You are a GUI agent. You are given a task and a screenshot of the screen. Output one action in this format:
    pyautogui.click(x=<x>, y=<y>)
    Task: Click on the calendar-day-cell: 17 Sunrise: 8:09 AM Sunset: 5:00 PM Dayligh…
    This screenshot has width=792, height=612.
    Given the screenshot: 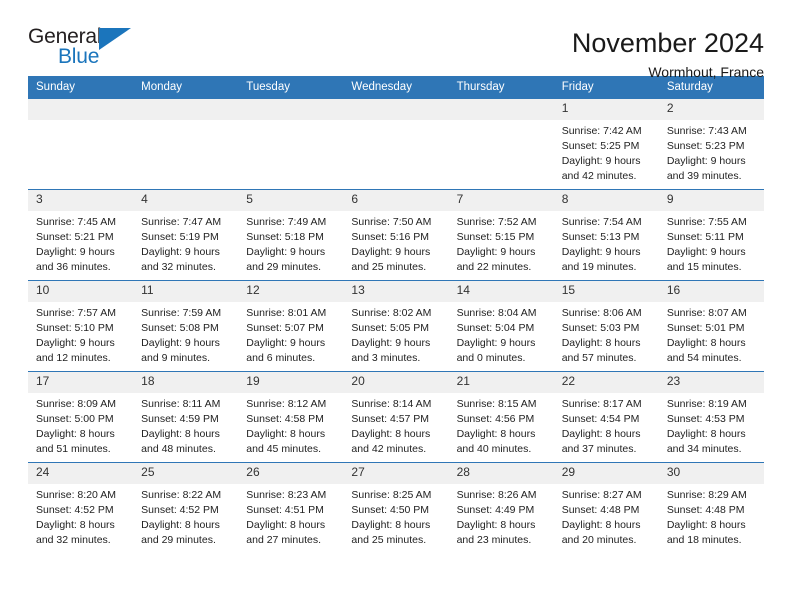 What is the action you would take?
    pyautogui.click(x=81, y=417)
    